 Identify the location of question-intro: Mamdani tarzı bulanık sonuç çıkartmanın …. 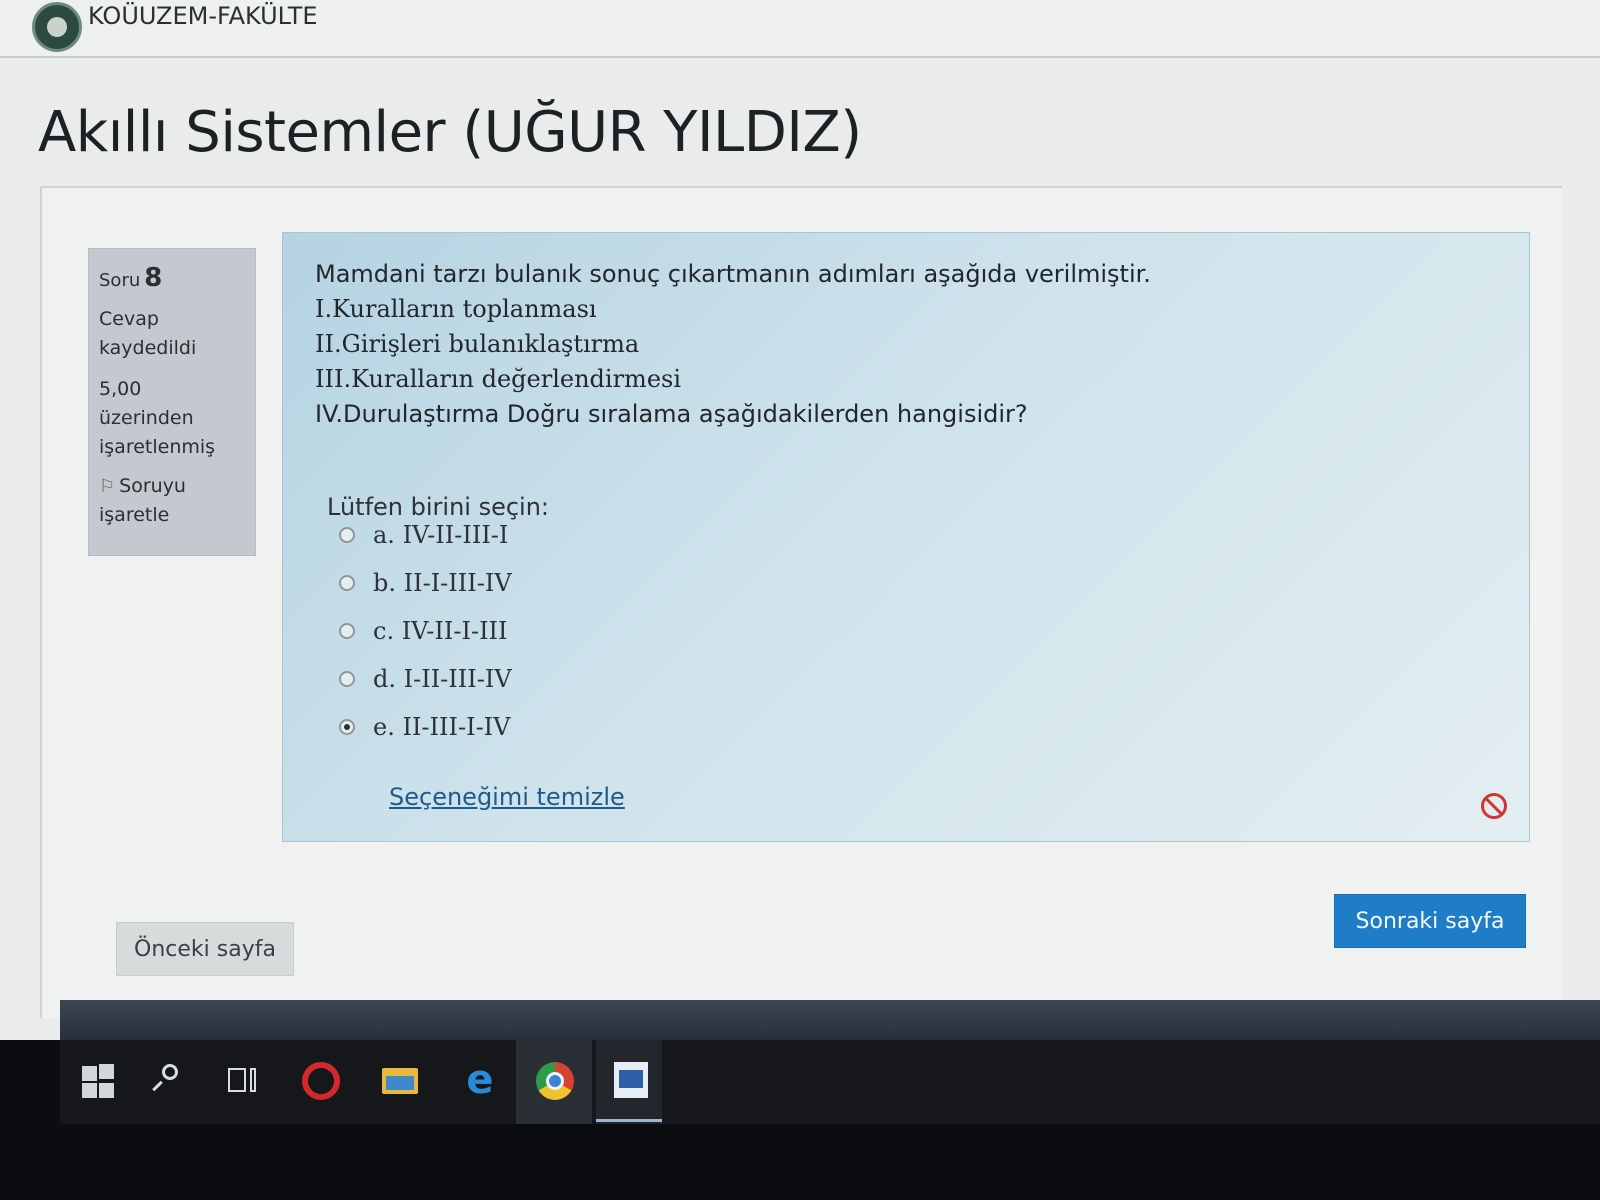
(733, 274).